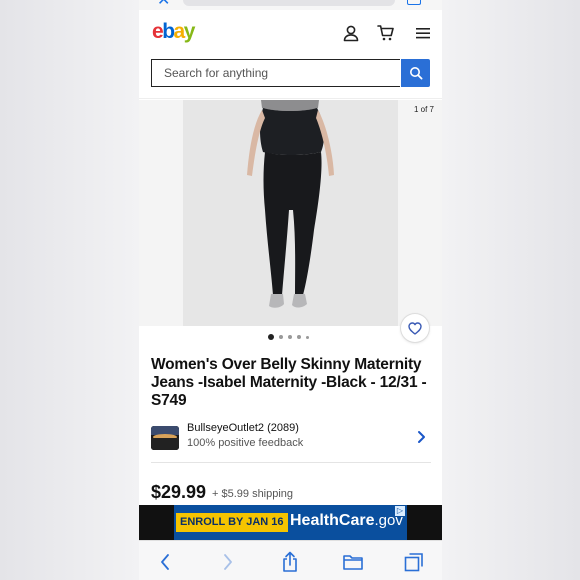 This screenshot has width=580, height=580. I want to click on menu-icon, so click(423, 33).